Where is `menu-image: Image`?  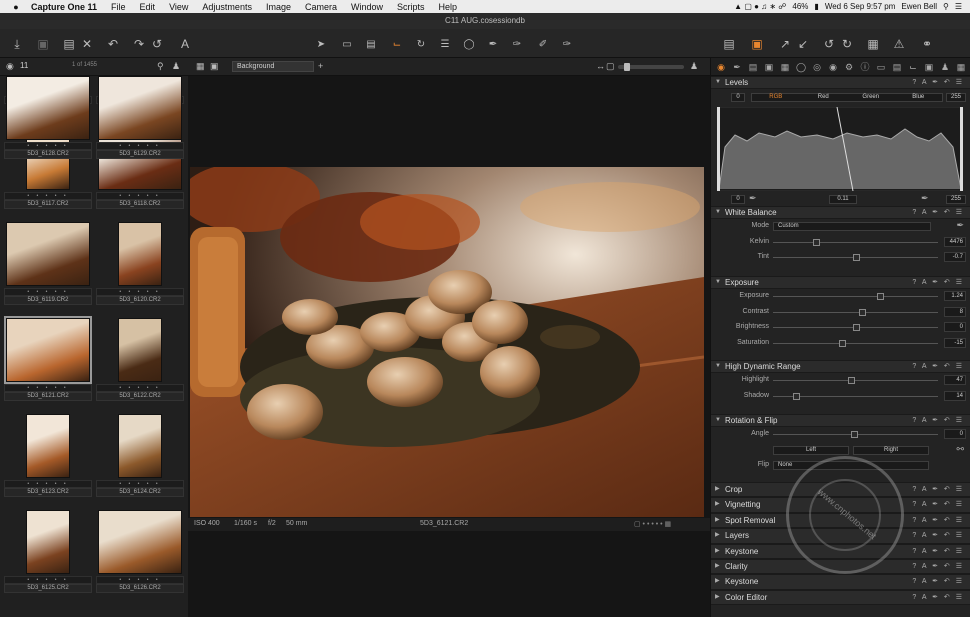 menu-image: Image is located at coordinates (278, 7).